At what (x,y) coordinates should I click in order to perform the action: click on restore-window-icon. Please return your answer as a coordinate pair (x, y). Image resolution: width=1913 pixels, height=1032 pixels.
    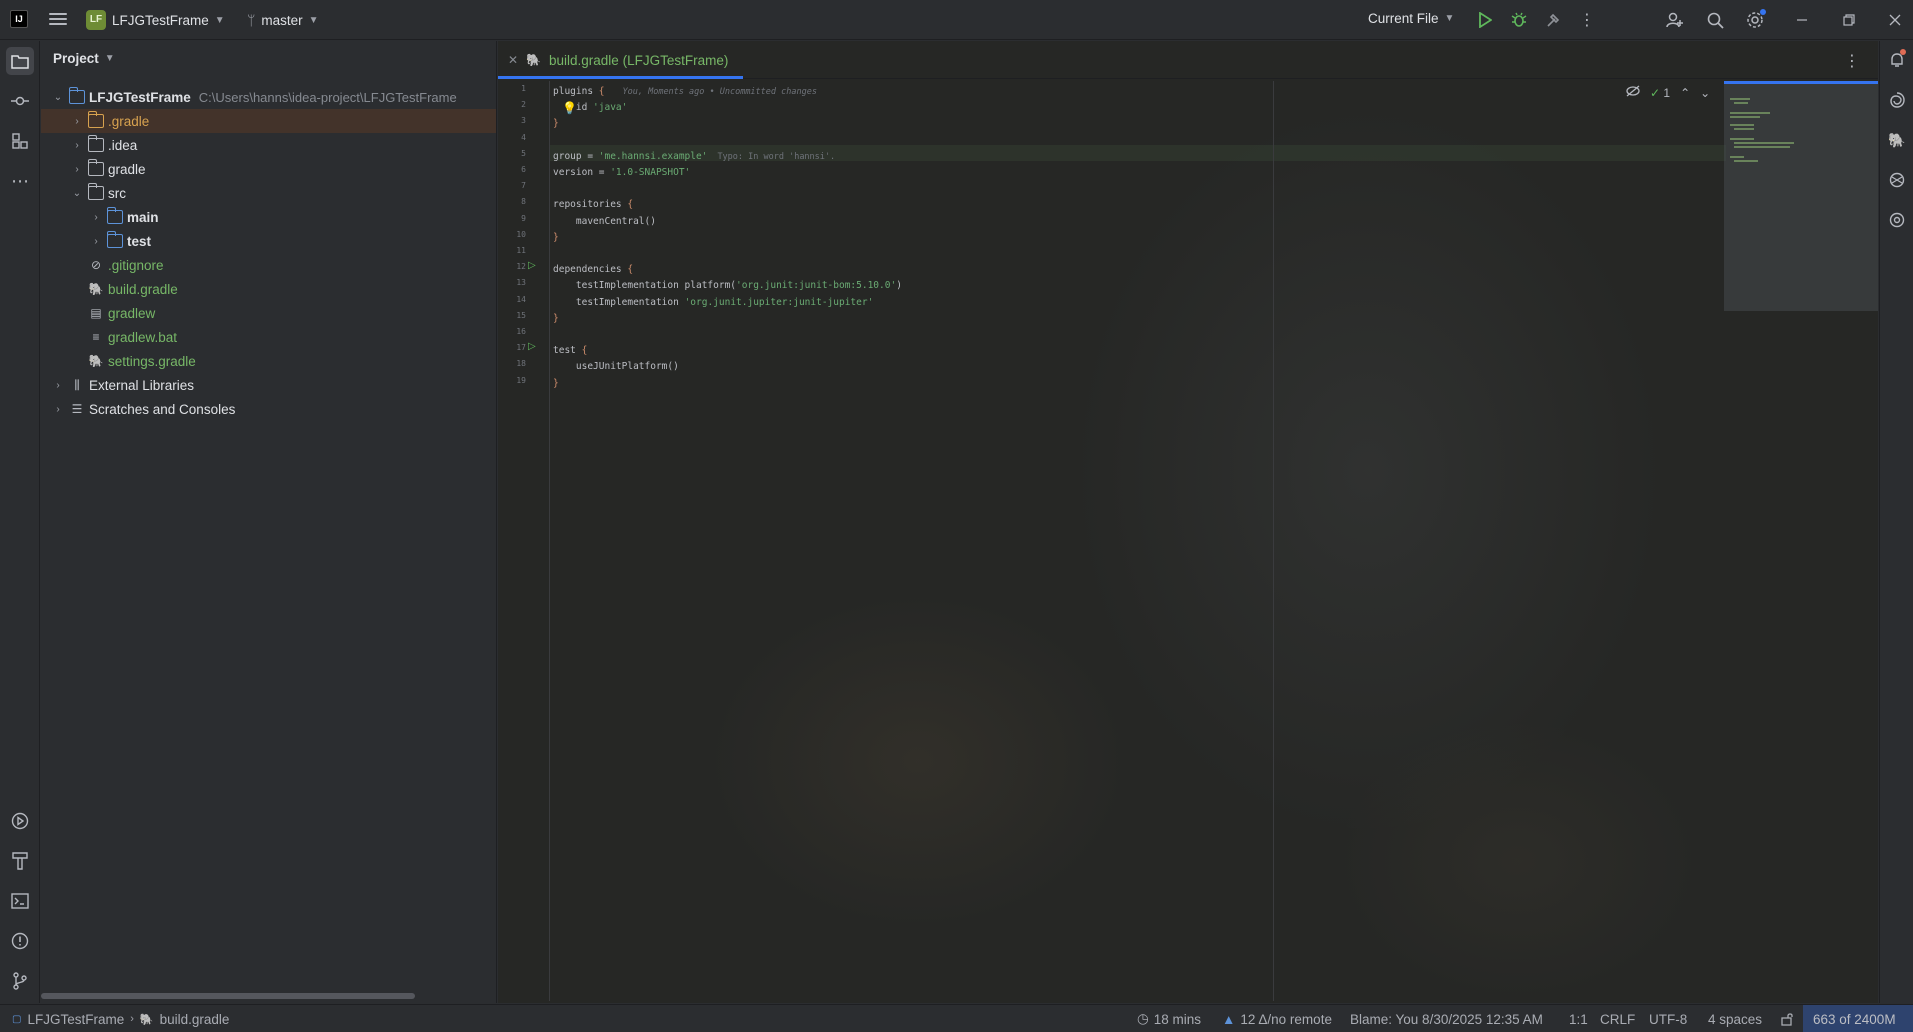
    Looking at the image, I should click on (1849, 20).